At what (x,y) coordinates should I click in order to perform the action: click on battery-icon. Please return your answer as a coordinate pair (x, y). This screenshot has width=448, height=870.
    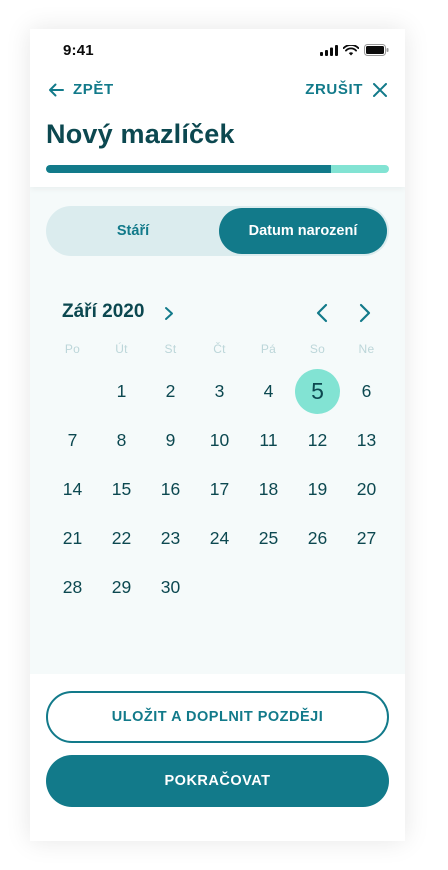
    Looking at the image, I should click on (376, 50).